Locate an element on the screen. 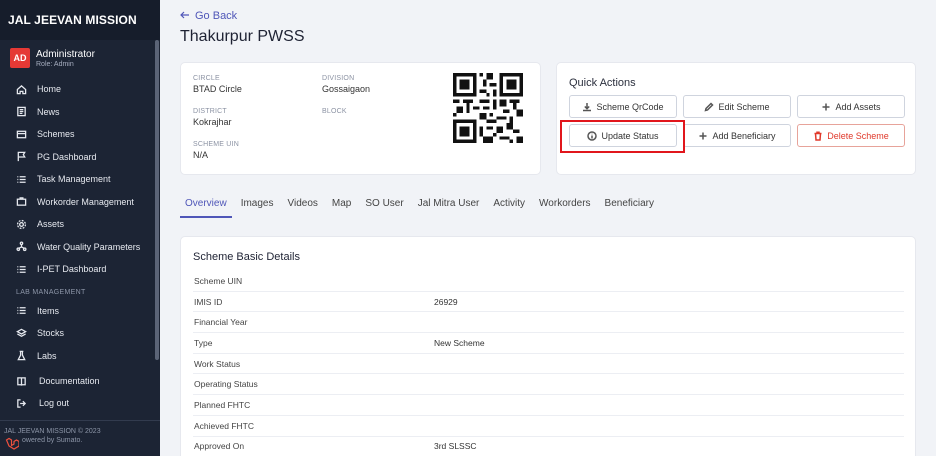 This screenshot has height=456, width=936. sidebar-item-stocks: Stocks is located at coordinates (80, 333).